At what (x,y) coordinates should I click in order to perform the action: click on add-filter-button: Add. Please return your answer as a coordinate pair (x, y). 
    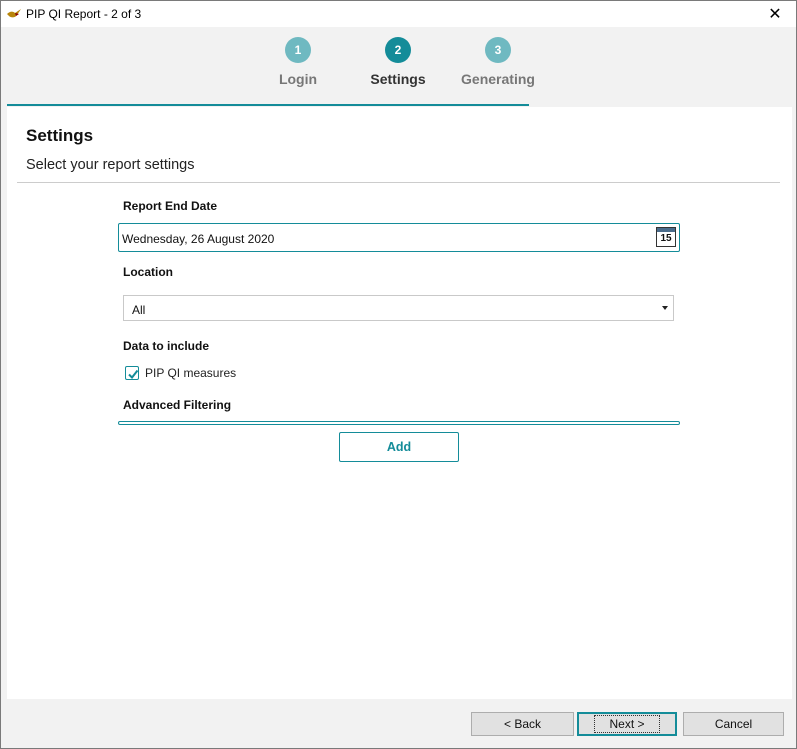
    Looking at the image, I should click on (399, 447).